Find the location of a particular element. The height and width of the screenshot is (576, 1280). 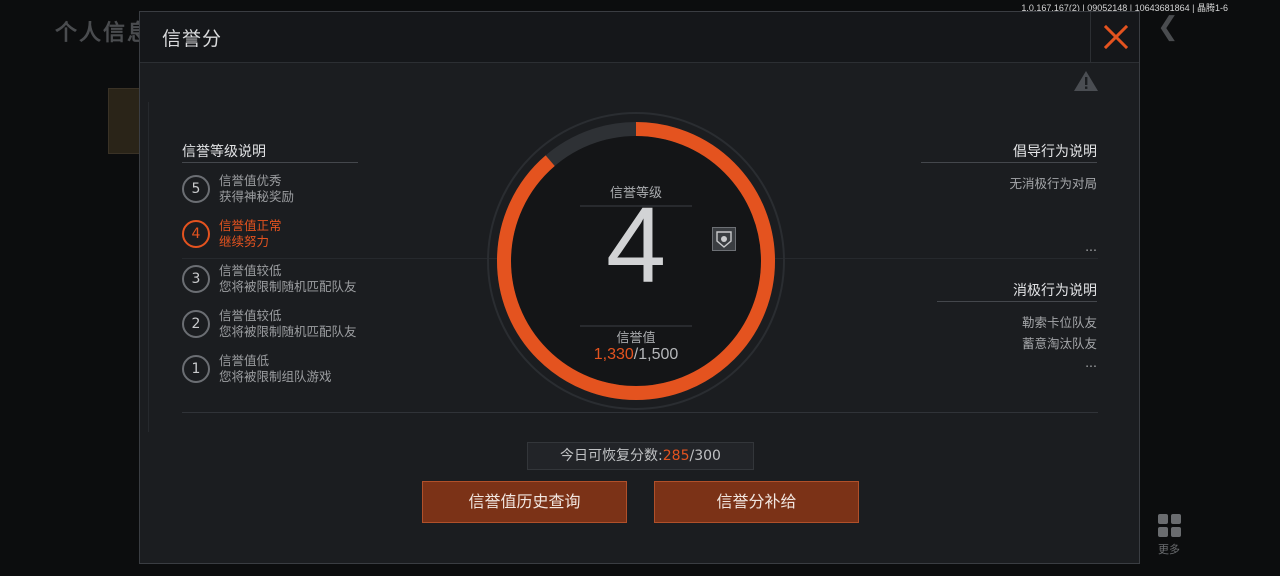

level-badge: 4 is located at coordinates (196, 234).